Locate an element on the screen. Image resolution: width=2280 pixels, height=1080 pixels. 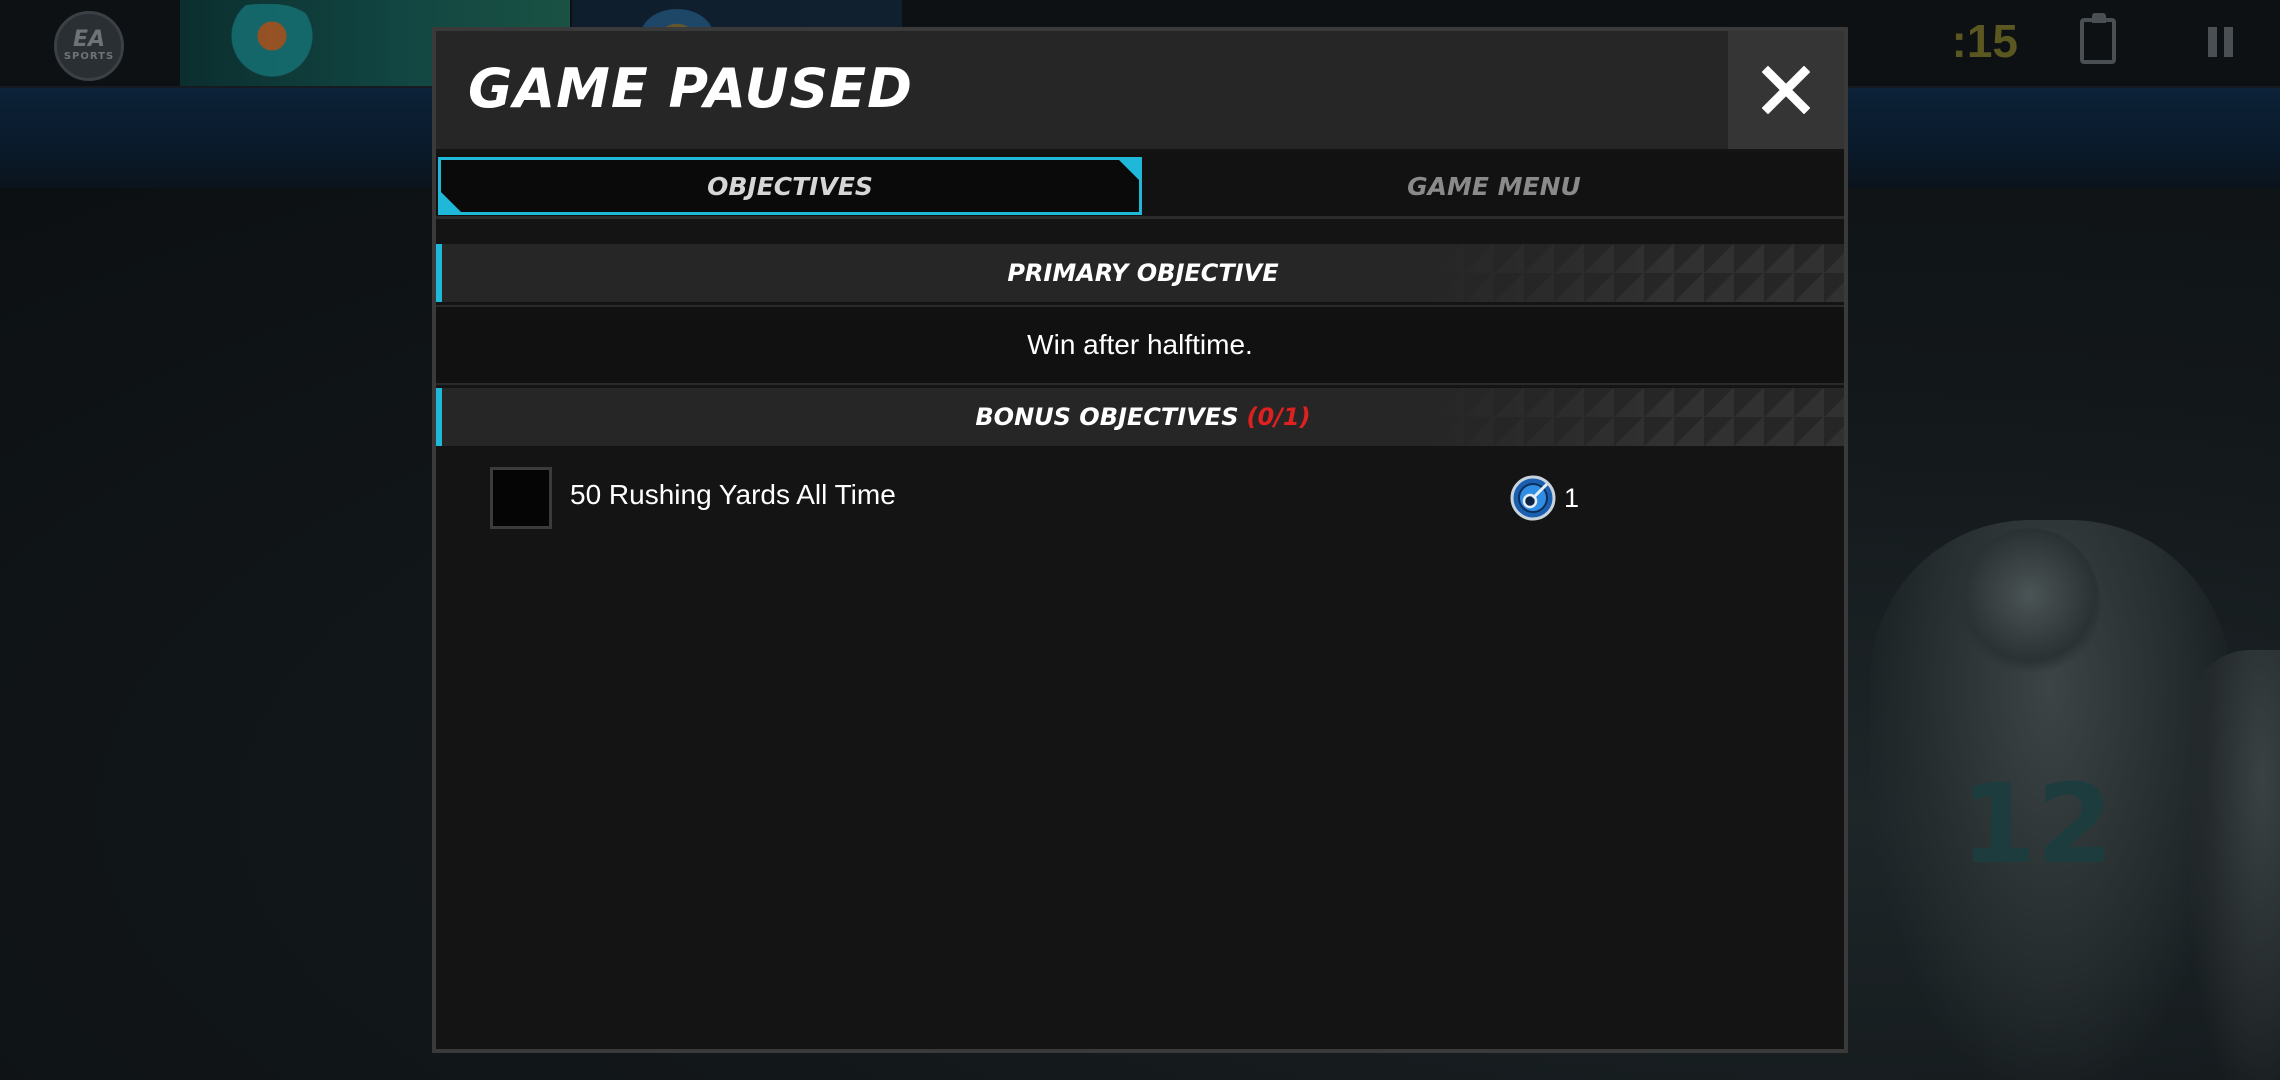
reward-count: 1 is located at coordinates (1572, 498).